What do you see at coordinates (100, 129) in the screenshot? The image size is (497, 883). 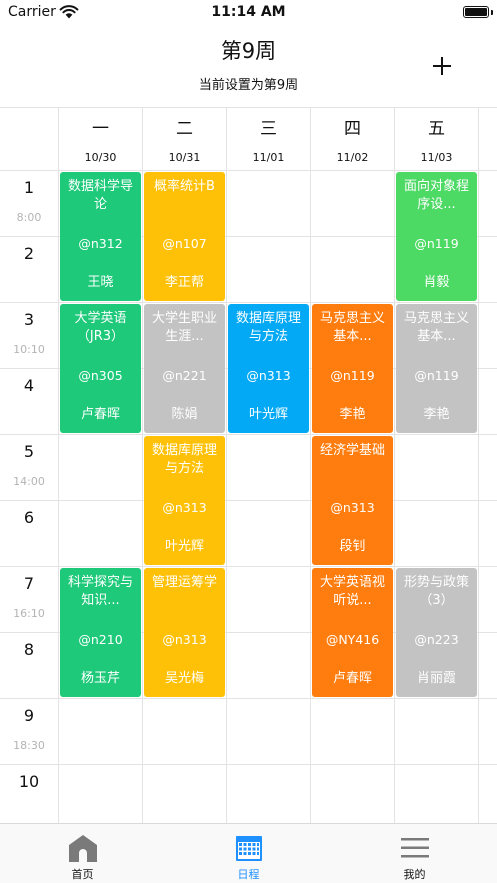 I see `day-name: 一` at bounding box center [100, 129].